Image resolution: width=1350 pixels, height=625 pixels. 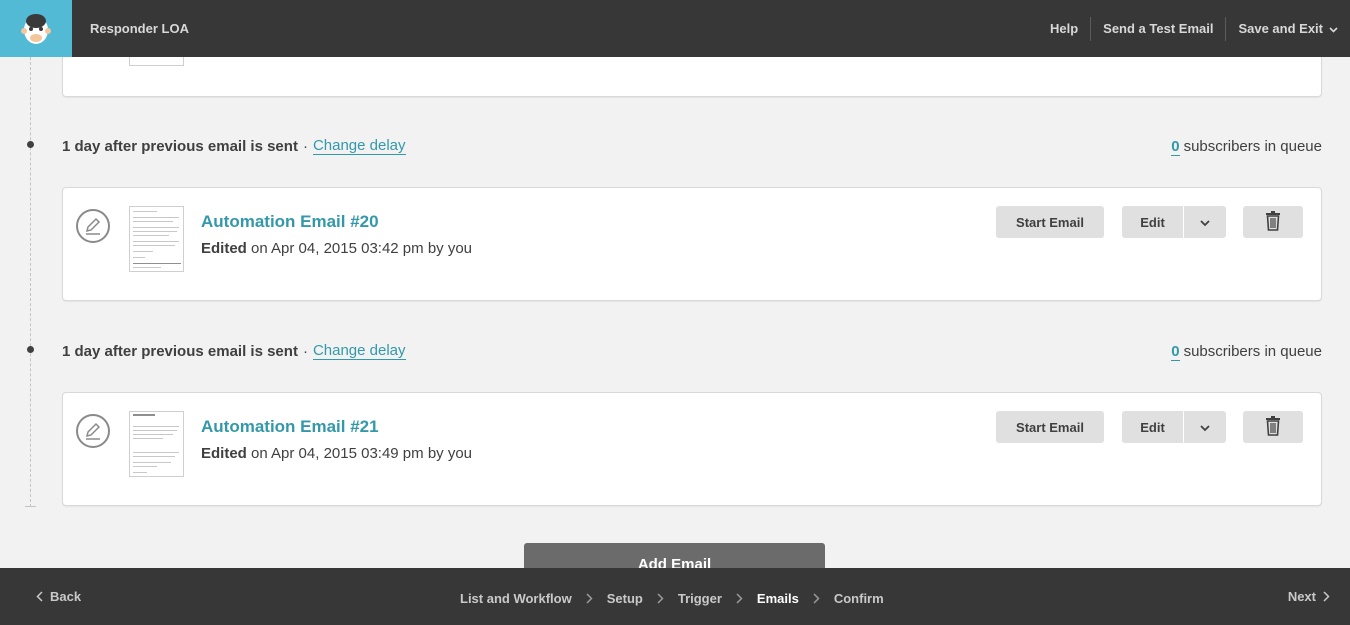 I want to click on save-and-exit-label: Save and Exit, so click(x=1280, y=28).